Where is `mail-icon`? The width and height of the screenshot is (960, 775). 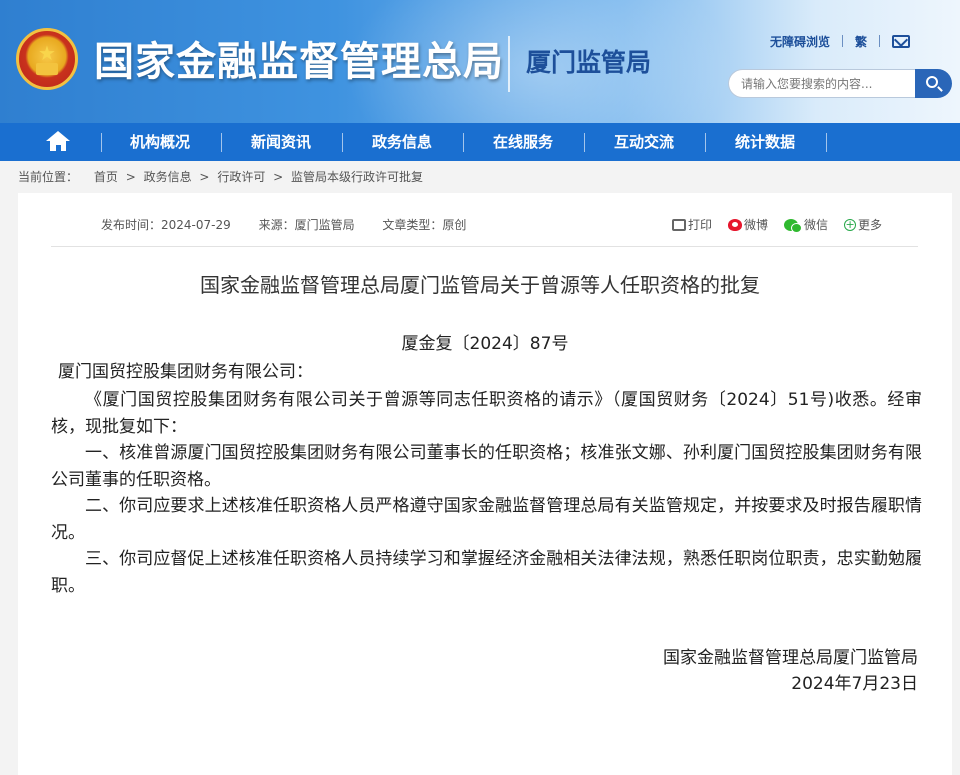 mail-icon is located at coordinates (901, 41).